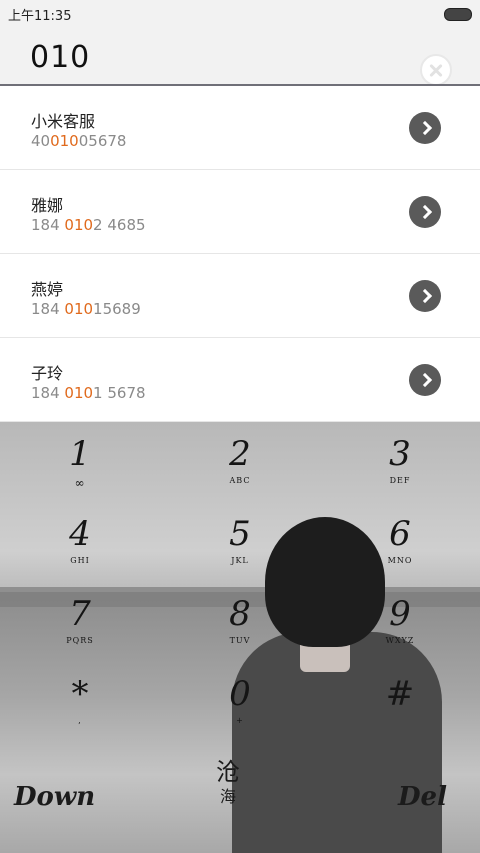 The height and width of the screenshot is (853, 480). Describe the element at coordinates (80, 560) in the screenshot. I see `key-letters: GHI` at that location.